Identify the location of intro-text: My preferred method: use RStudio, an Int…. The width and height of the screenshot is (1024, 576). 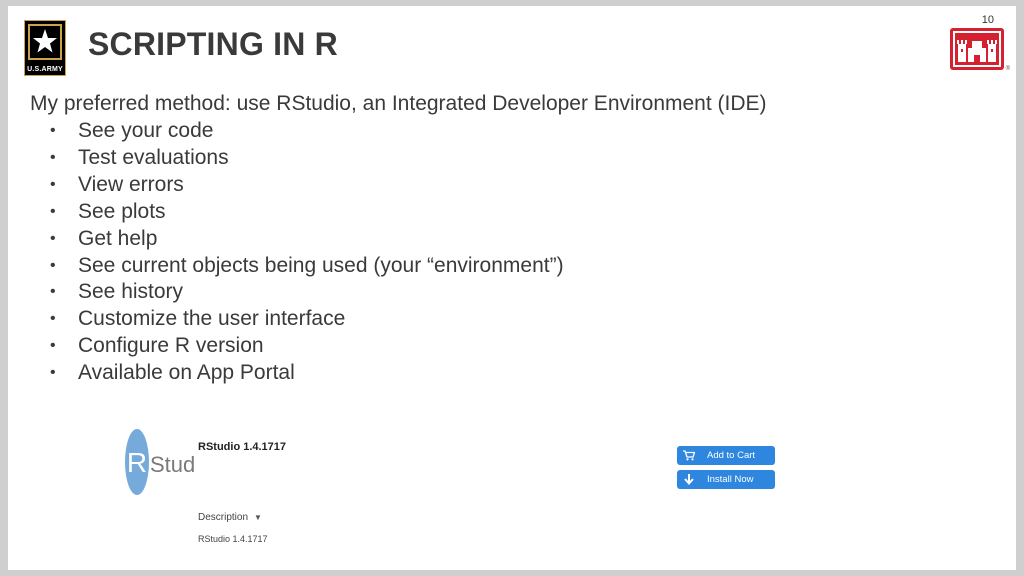
(398, 103).